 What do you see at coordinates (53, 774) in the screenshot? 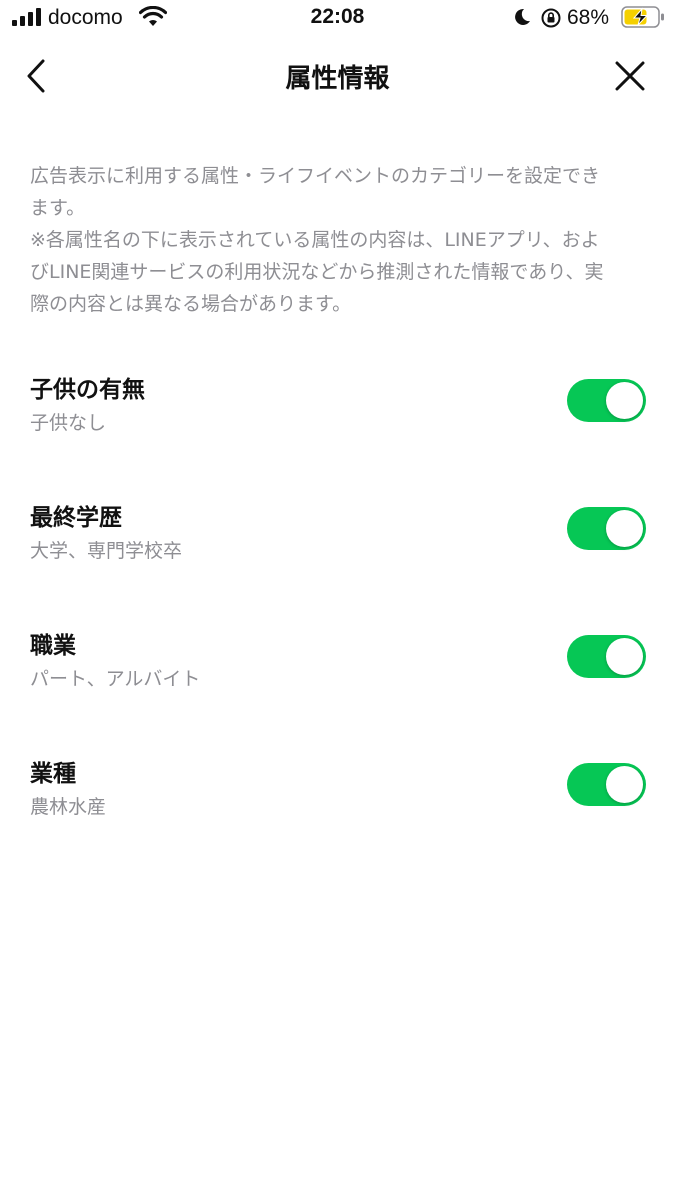
I see `setting-title: 業種` at bounding box center [53, 774].